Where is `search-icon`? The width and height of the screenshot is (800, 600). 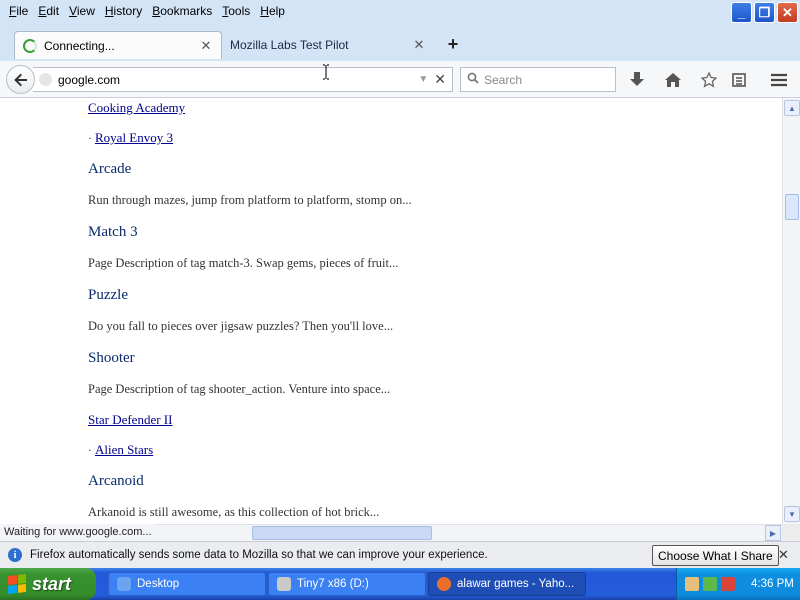
search-icon is located at coordinates (473, 79).